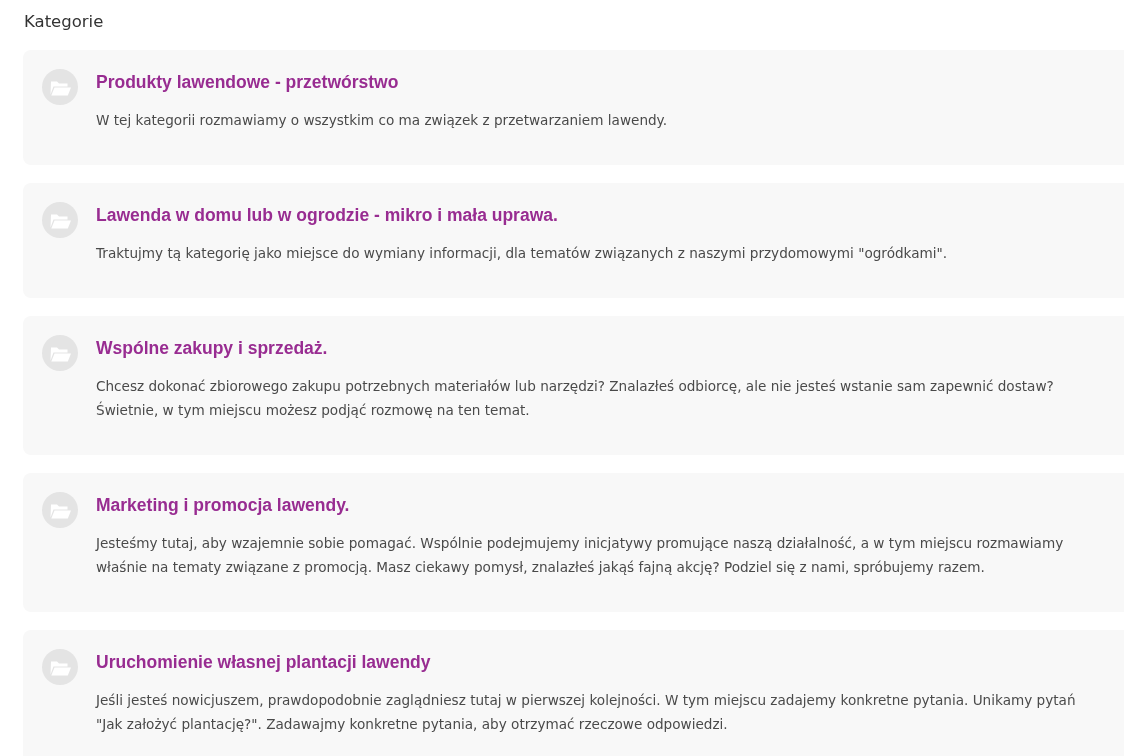 This screenshot has height=756, width=1124. I want to click on category-link: Lawenda w domu lub w ogrodzie - mikro i mała uprawa., so click(327, 215).